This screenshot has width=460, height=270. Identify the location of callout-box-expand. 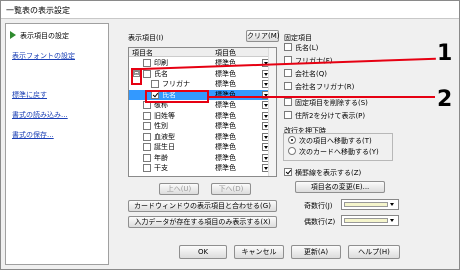
(136, 76).